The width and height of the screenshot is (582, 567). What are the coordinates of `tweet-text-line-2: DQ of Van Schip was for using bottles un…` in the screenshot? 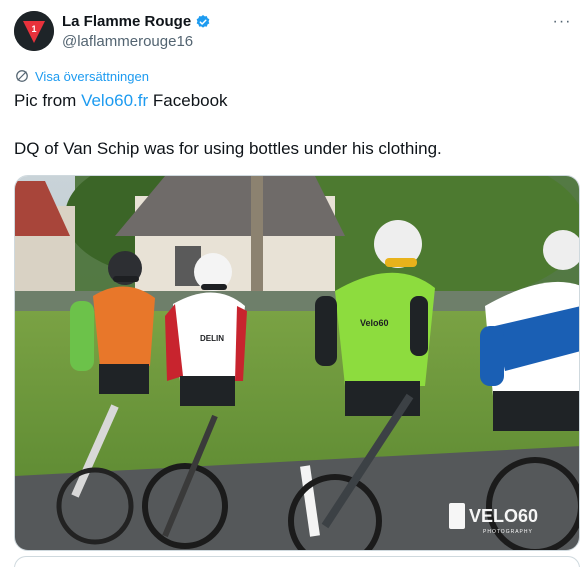 It's located at (228, 148).